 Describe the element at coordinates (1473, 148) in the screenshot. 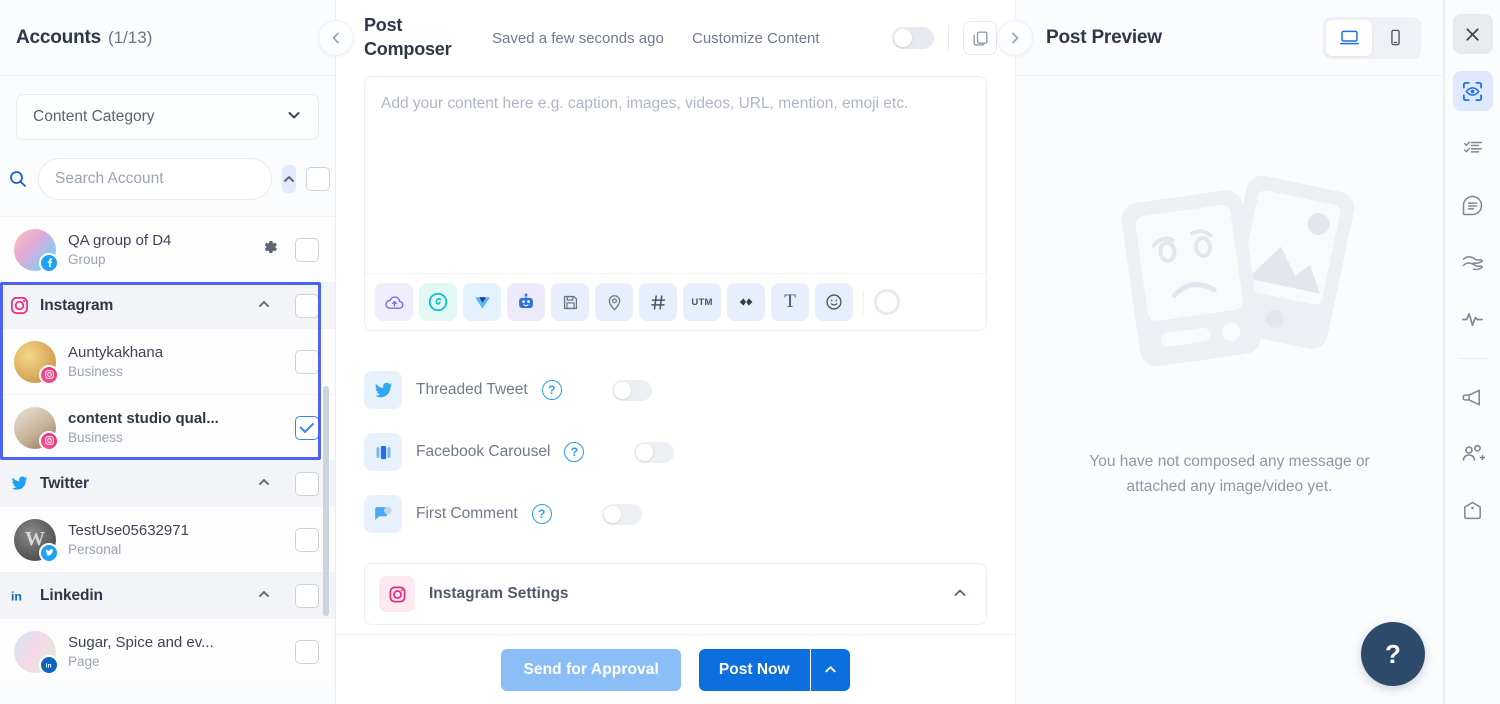

I see `checklist-icon` at that location.